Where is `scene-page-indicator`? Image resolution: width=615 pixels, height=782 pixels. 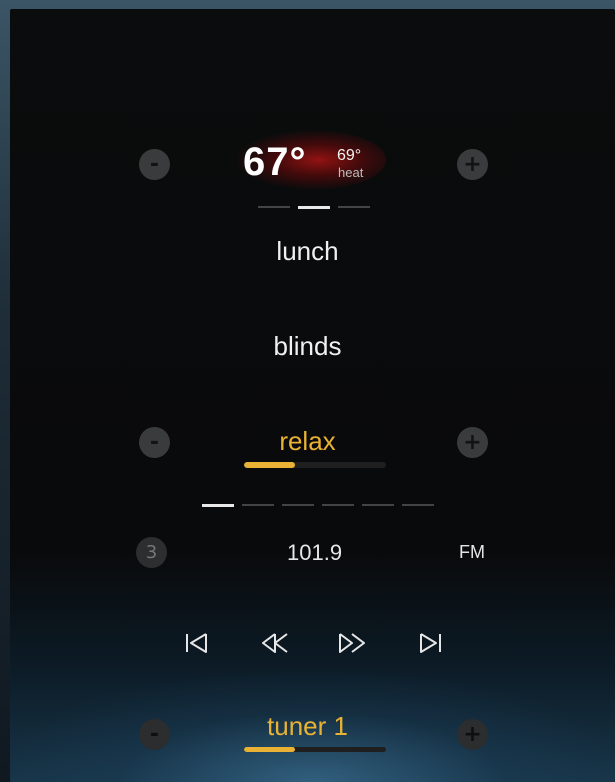 scene-page-indicator is located at coordinates (314, 207).